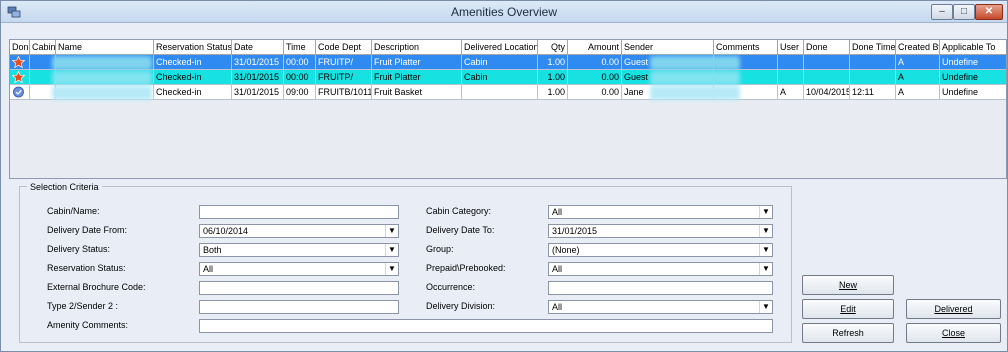 The height and width of the screenshot is (352, 1008). What do you see at coordinates (299, 307) in the screenshot?
I see `type2-sender2-input` at bounding box center [299, 307].